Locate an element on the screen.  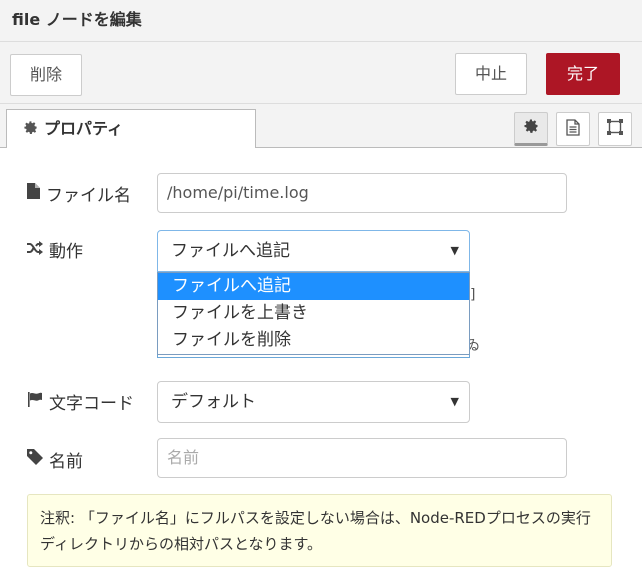
shuffle-icon is located at coordinates (38, 250).